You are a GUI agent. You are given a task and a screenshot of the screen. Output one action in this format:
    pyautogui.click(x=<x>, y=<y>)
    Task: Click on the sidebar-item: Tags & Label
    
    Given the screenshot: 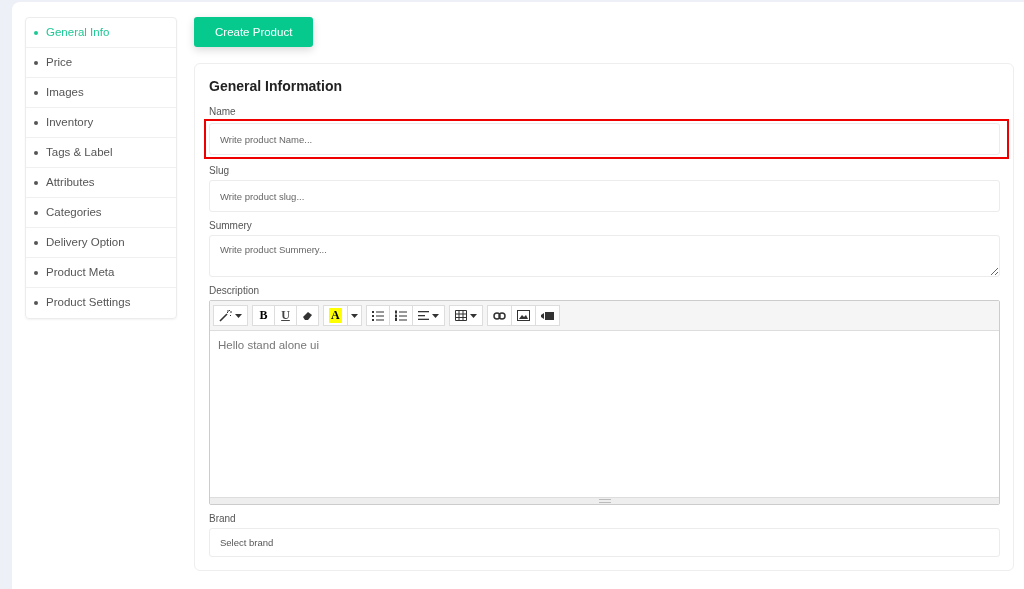 What is the action you would take?
    pyautogui.click(x=101, y=153)
    